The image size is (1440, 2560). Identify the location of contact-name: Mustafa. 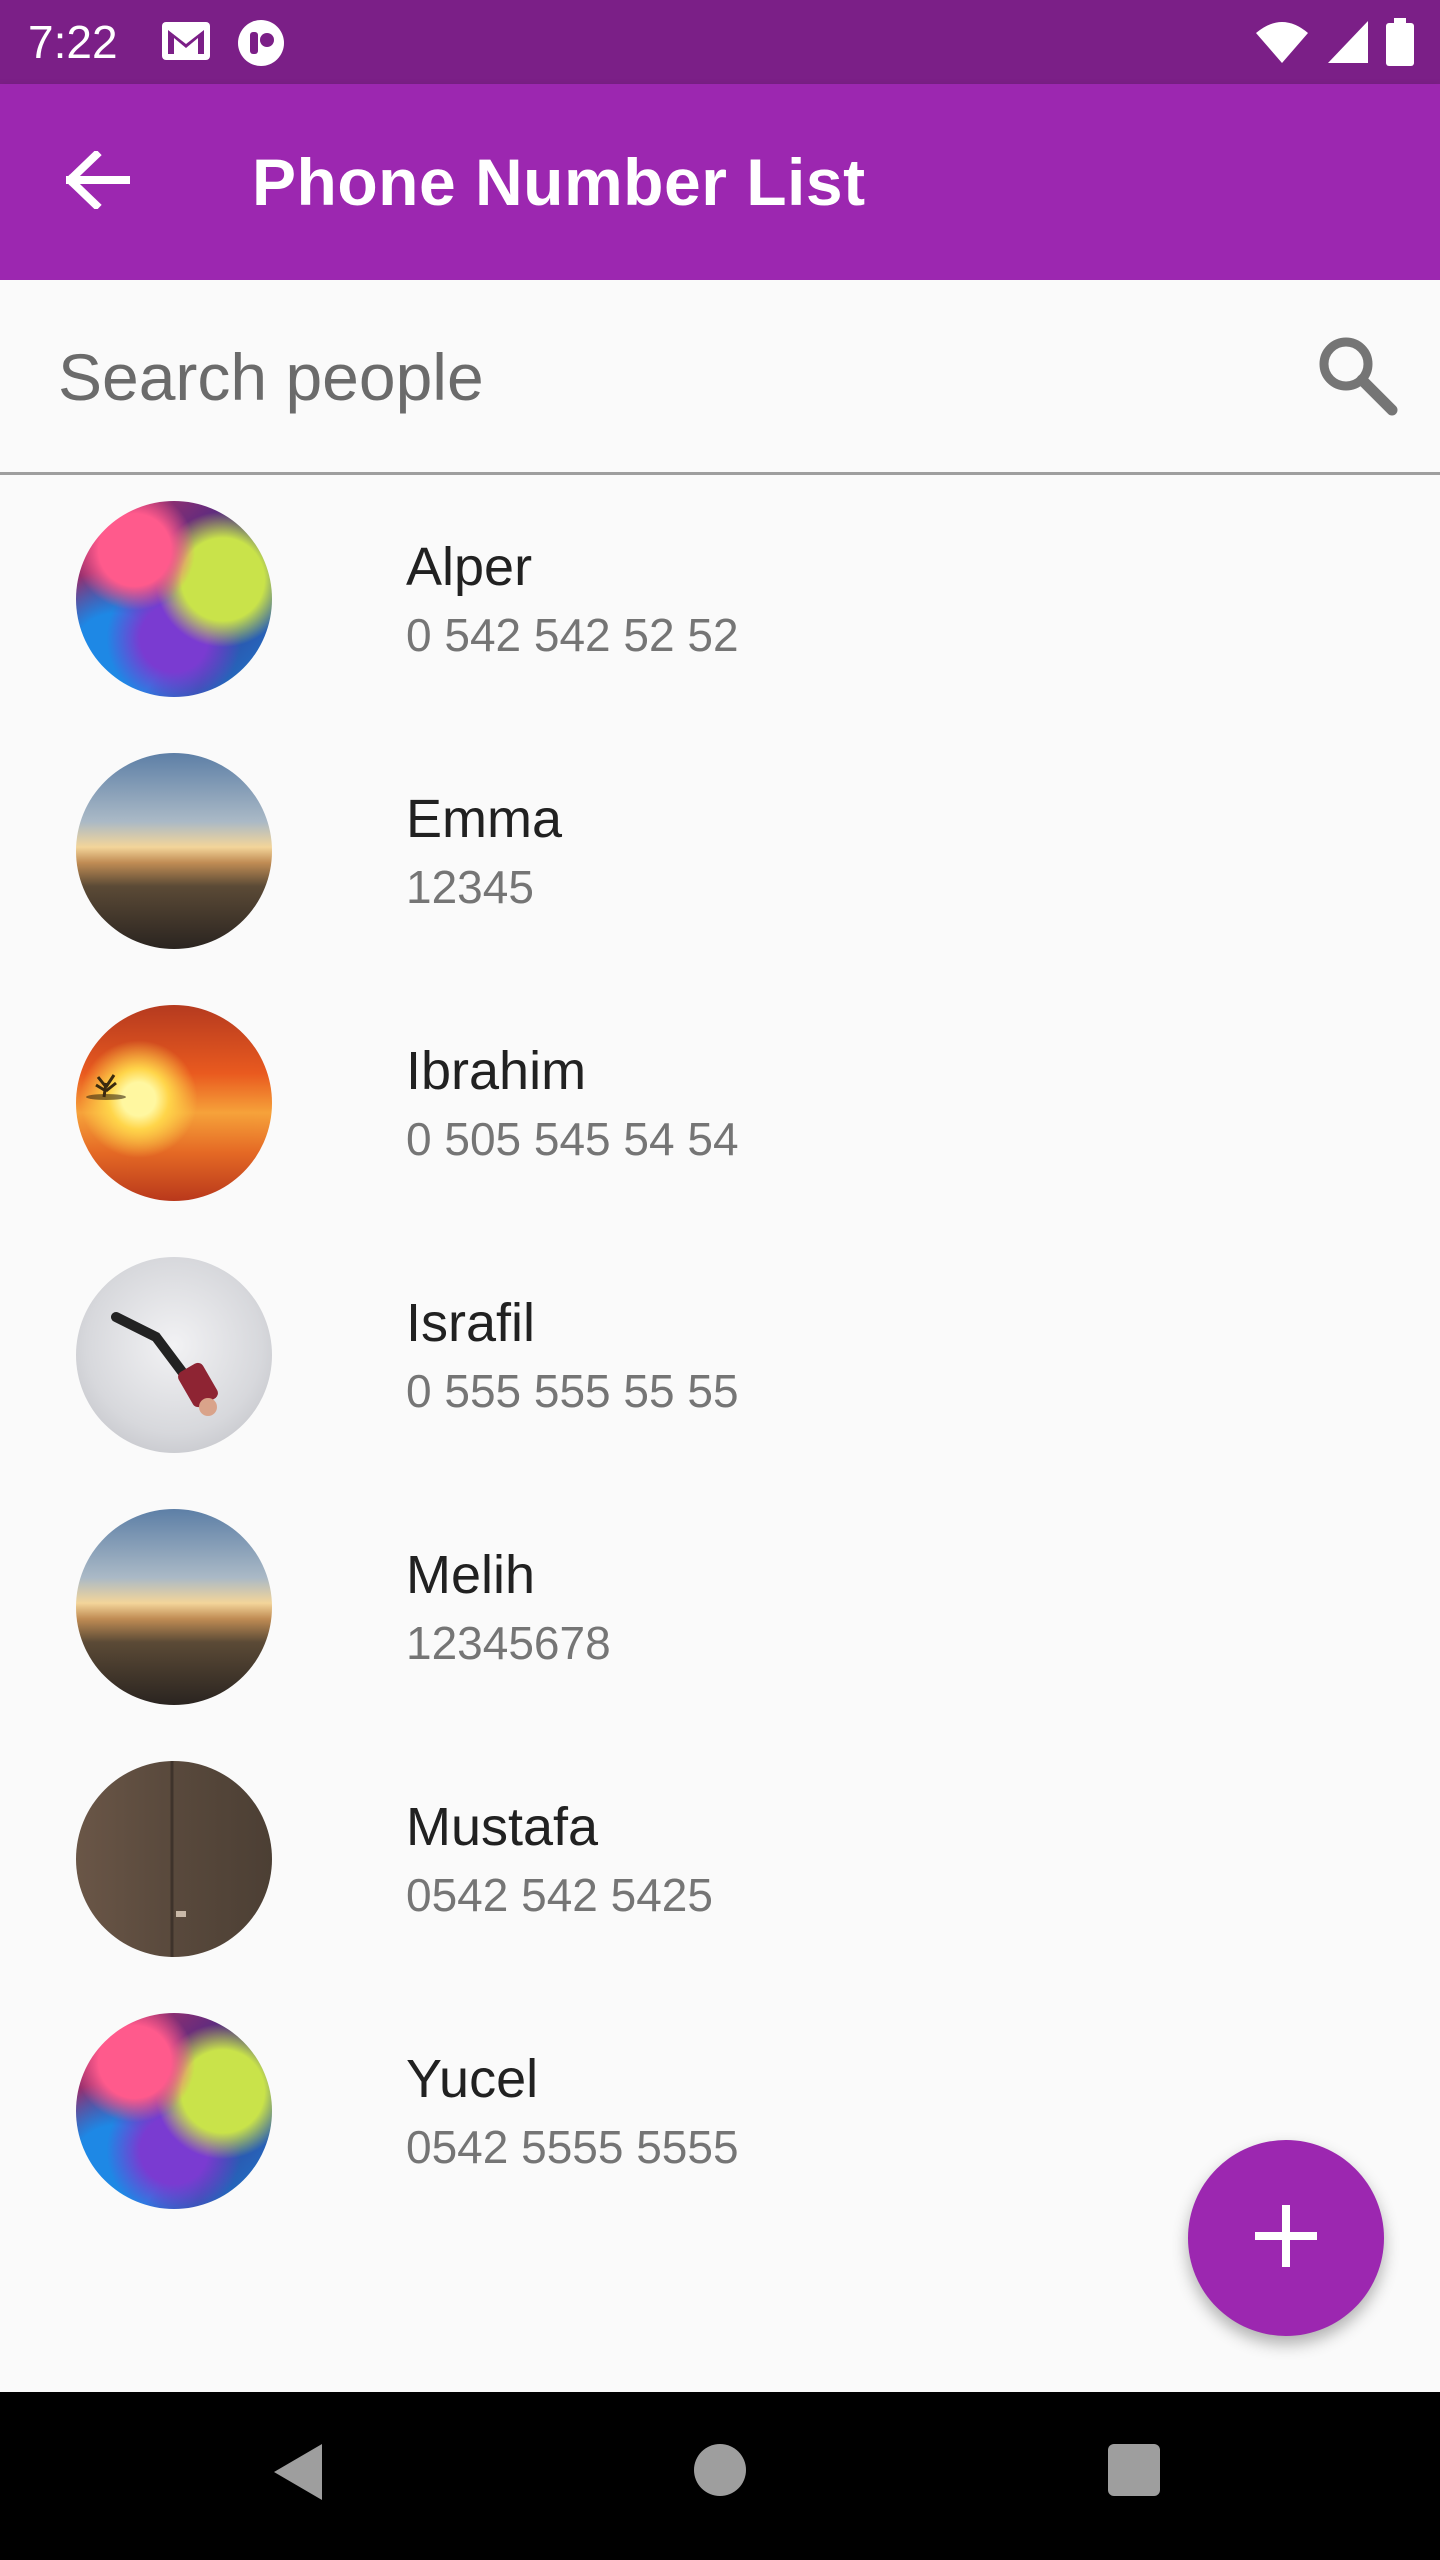
(502, 1827).